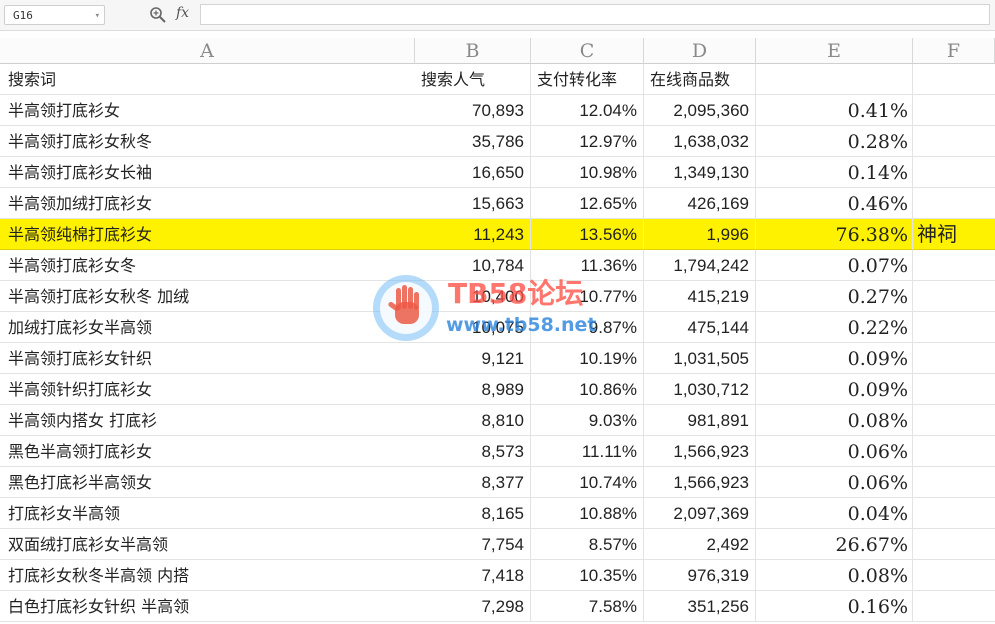 This screenshot has height=624, width=995. Describe the element at coordinates (587, 575) in the screenshot. I see `cell-c: 10.35%` at that location.